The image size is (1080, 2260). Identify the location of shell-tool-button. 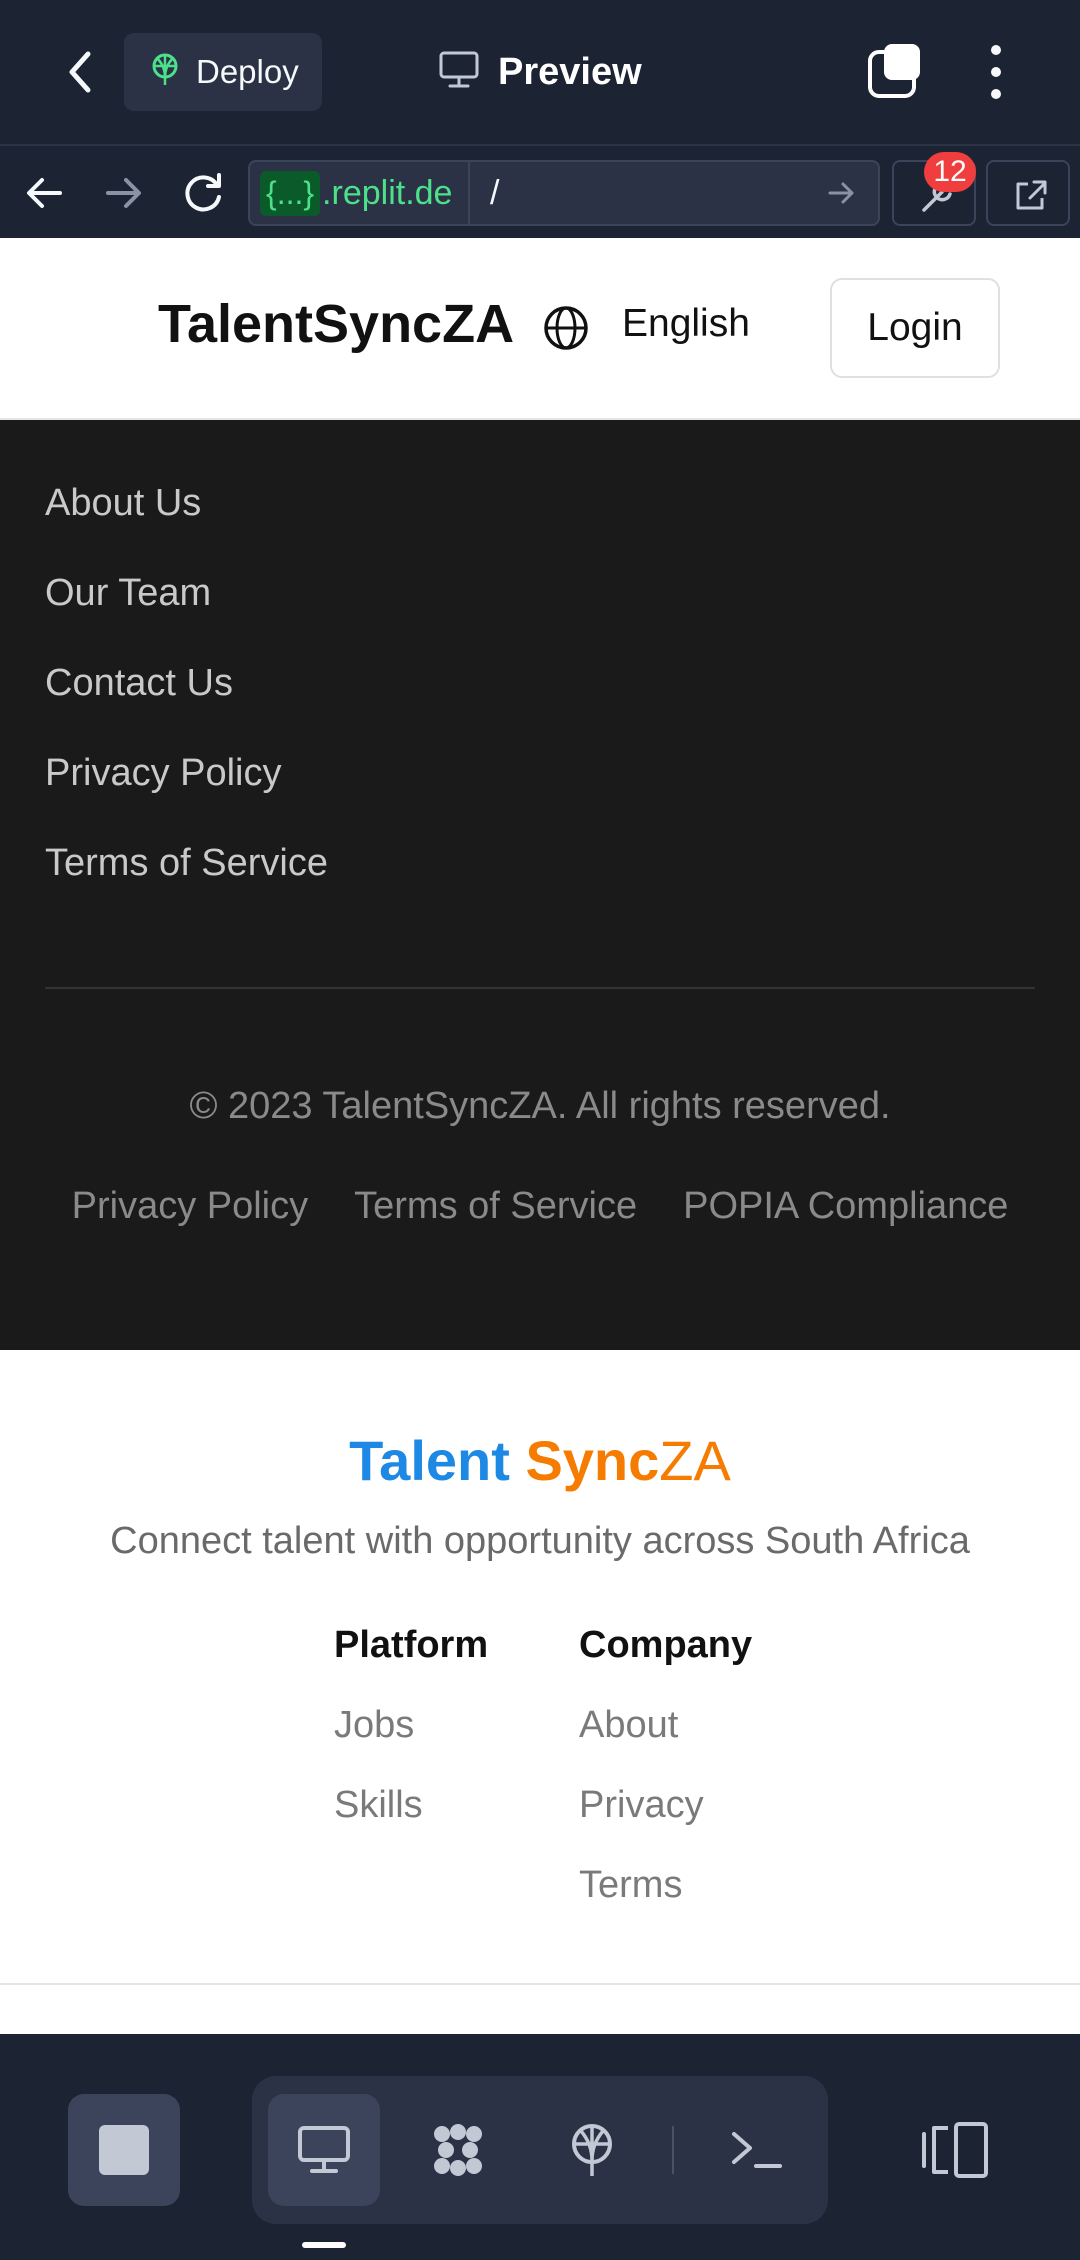
(756, 2150).